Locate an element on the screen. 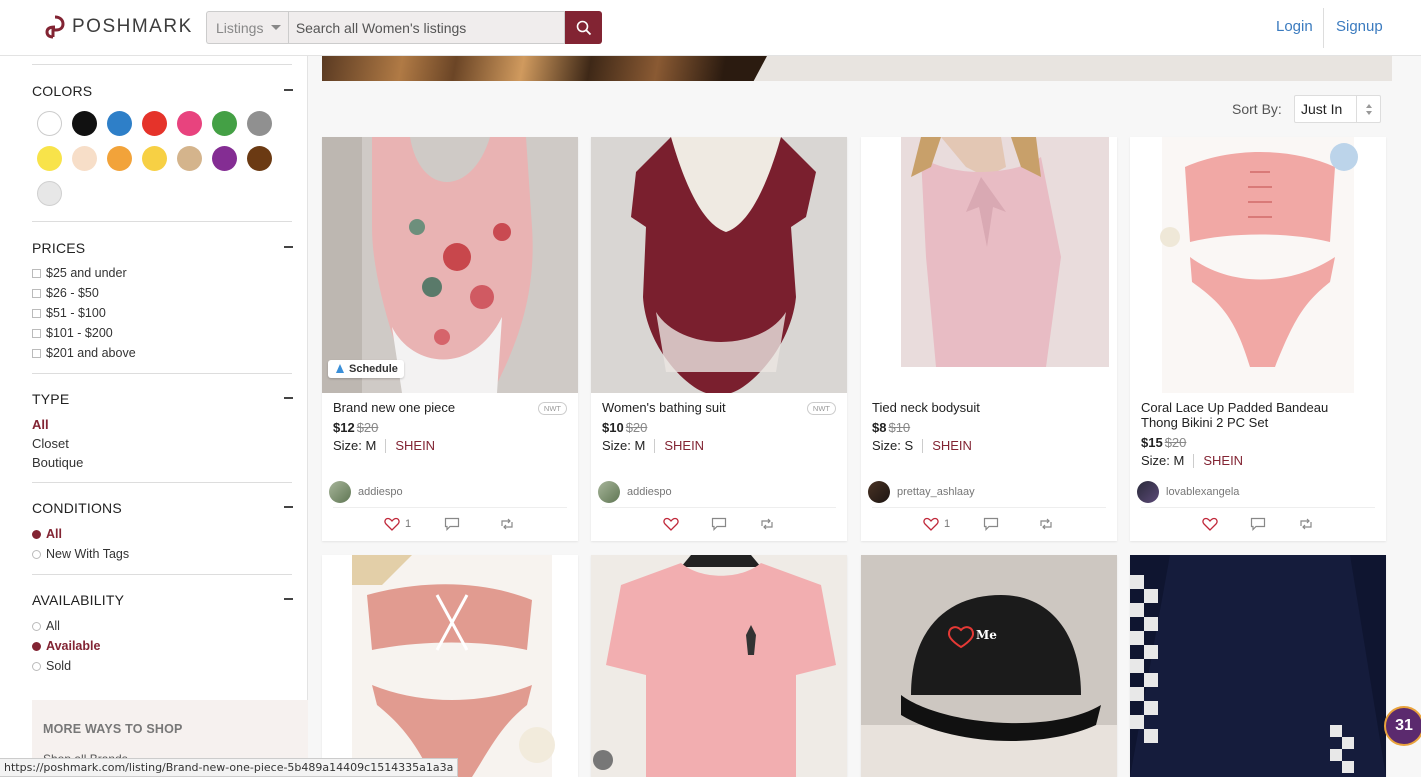 Image resolution: width=1421 pixels, height=777 pixels. listing-image: Schedule is located at coordinates (450, 265).